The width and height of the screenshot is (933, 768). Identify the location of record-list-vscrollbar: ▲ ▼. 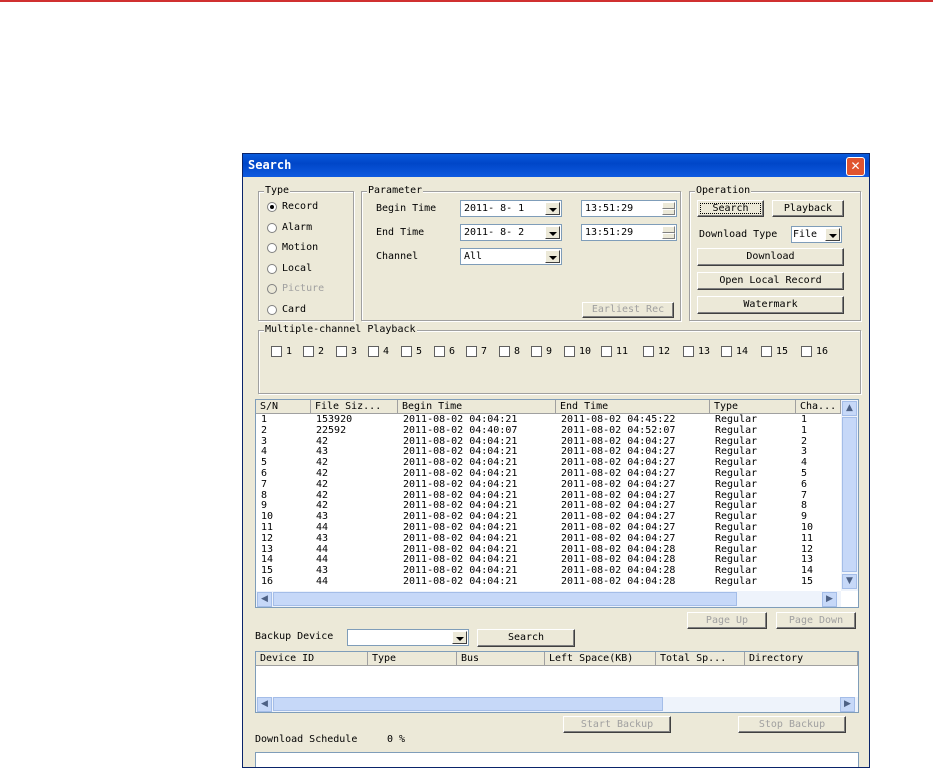
(849, 495).